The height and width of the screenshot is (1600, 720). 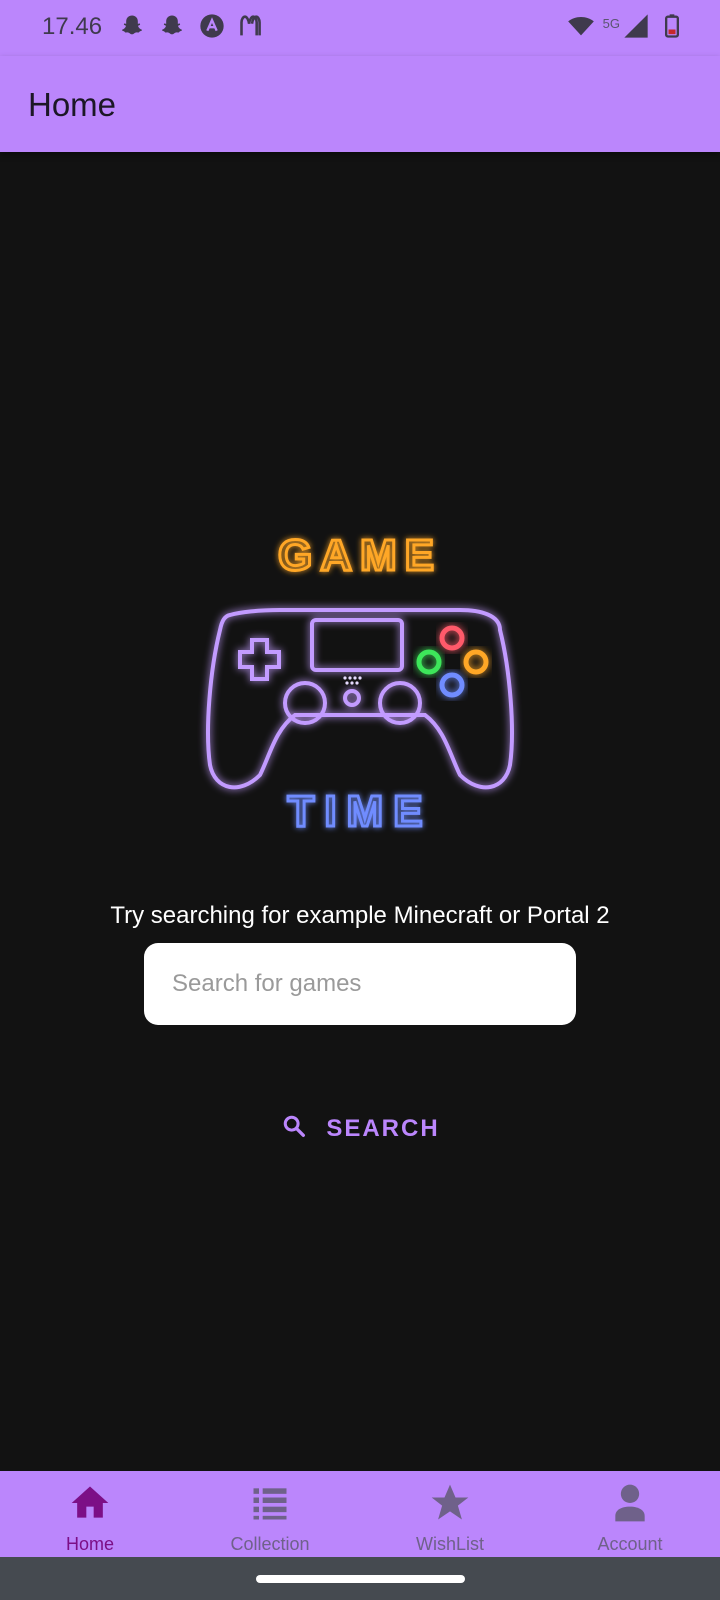 I want to click on nav-label-home: Home, so click(x=89, y=1544).